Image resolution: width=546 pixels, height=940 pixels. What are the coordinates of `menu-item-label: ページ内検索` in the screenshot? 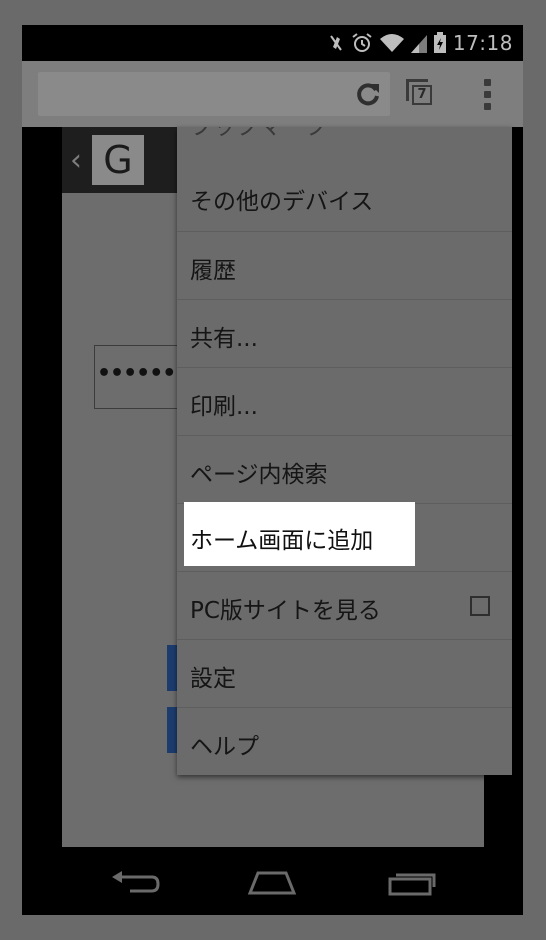 It's located at (259, 475).